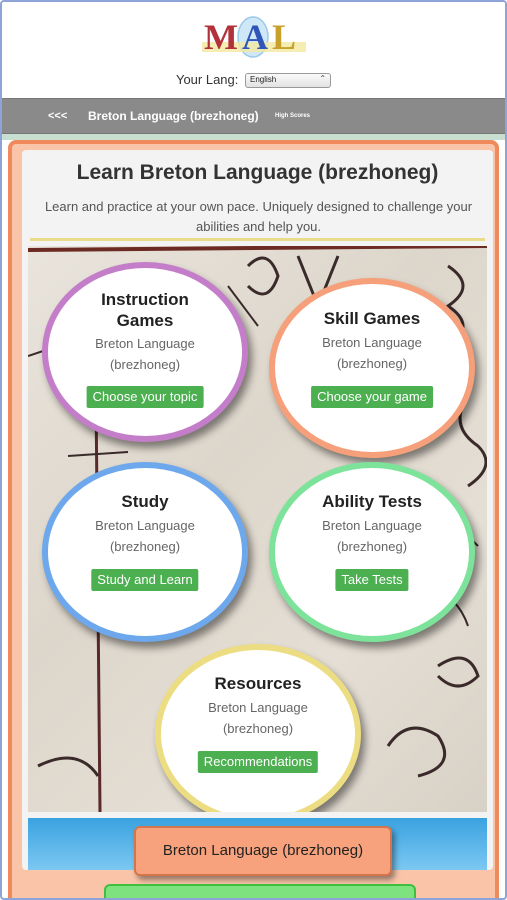 Image resolution: width=507 pixels, height=900 pixels. What do you see at coordinates (288, 81) in the screenshot?
I see `lang-select: English ⌃` at bounding box center [288, 81].